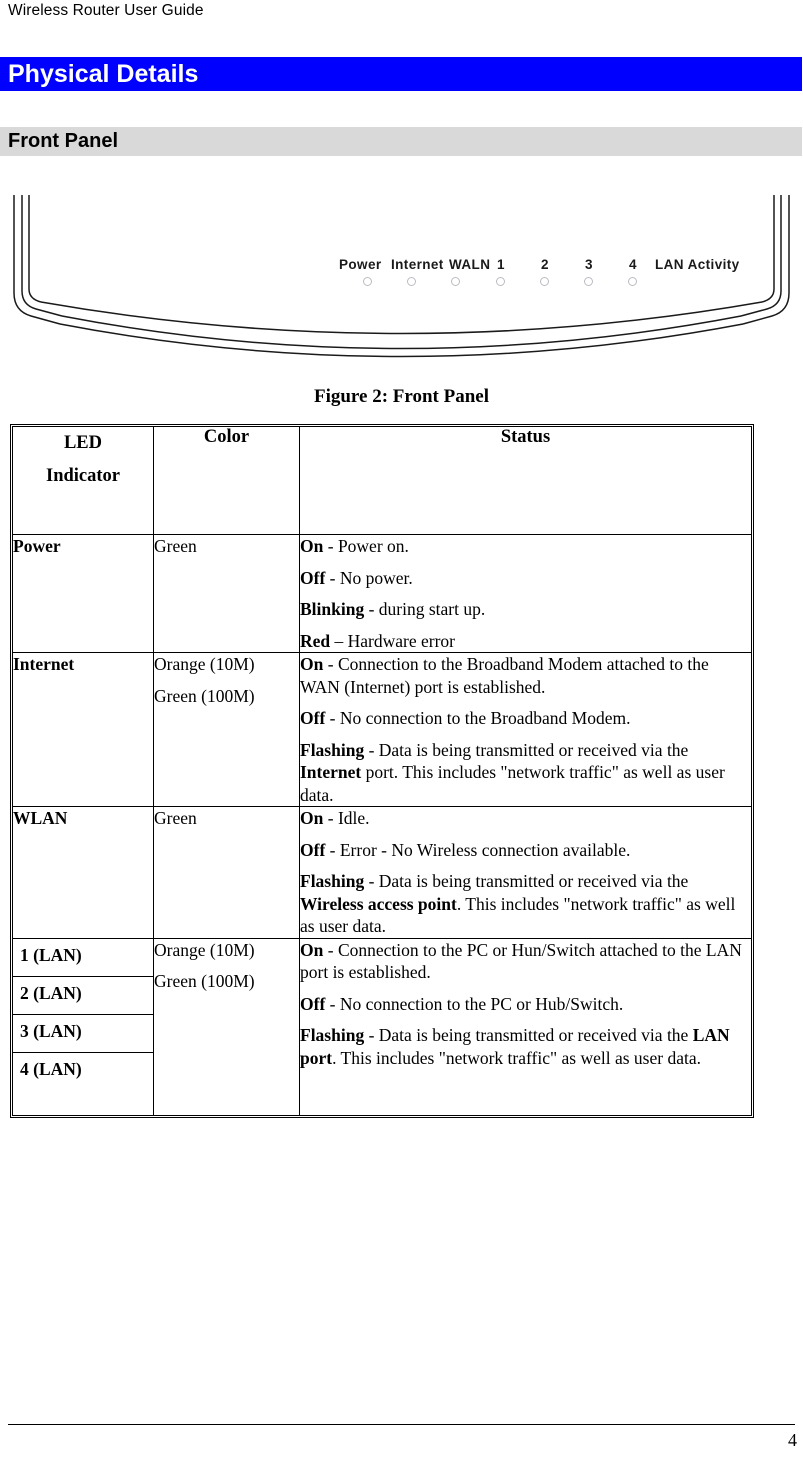 This screenshot has height=1468, width=803. Describe the element at coordinates (83, 730) in the screenshot. I see `cell-indicator-internet: Internet` at that location.